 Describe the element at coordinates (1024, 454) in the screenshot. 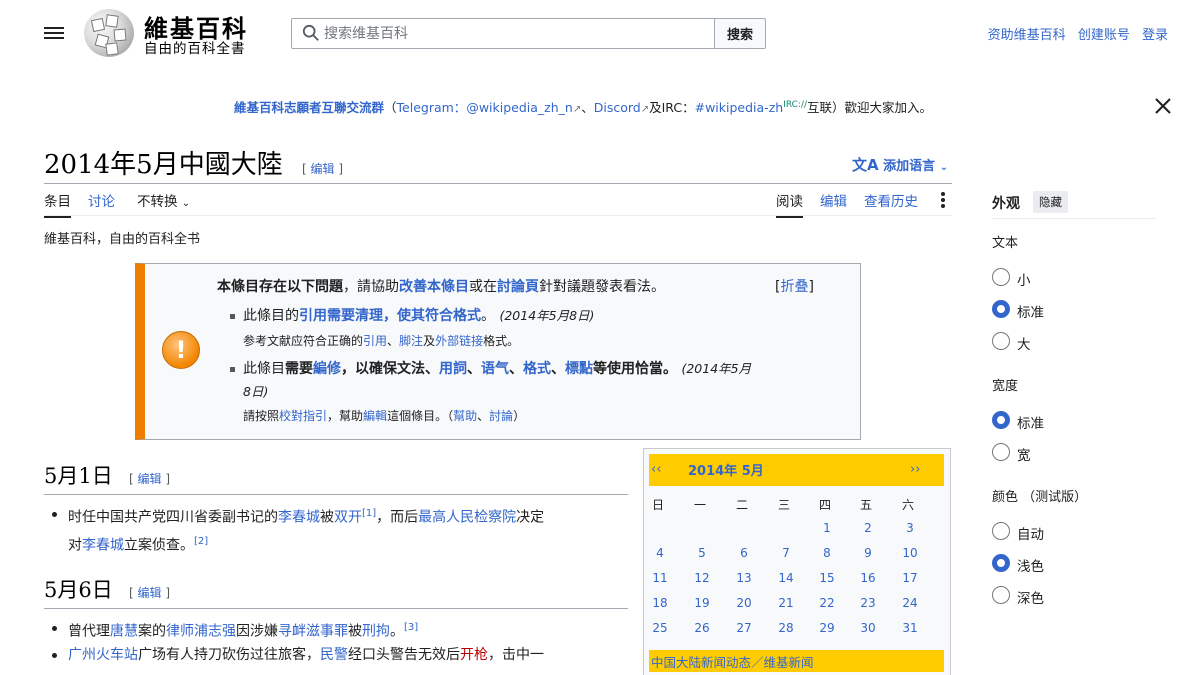

I see `width-radio-label: 宽` at that location.